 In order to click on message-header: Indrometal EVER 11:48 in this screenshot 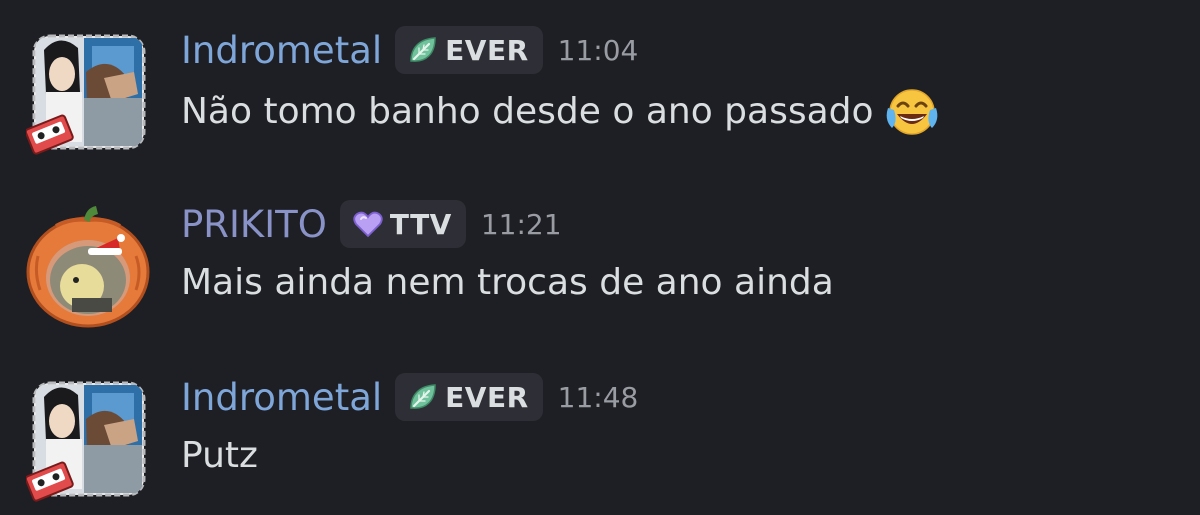, I will do `click(409, 397)`.